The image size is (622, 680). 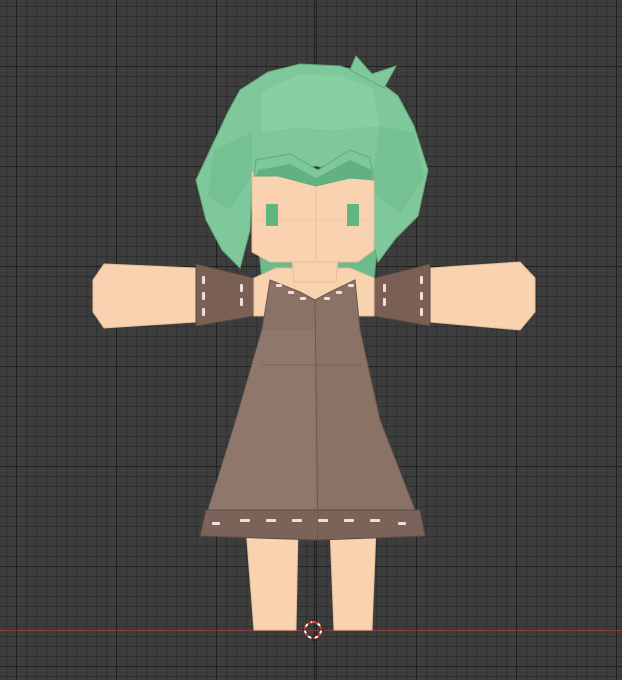 I want to click on dress-shade-left, so click(x=257, y=433).